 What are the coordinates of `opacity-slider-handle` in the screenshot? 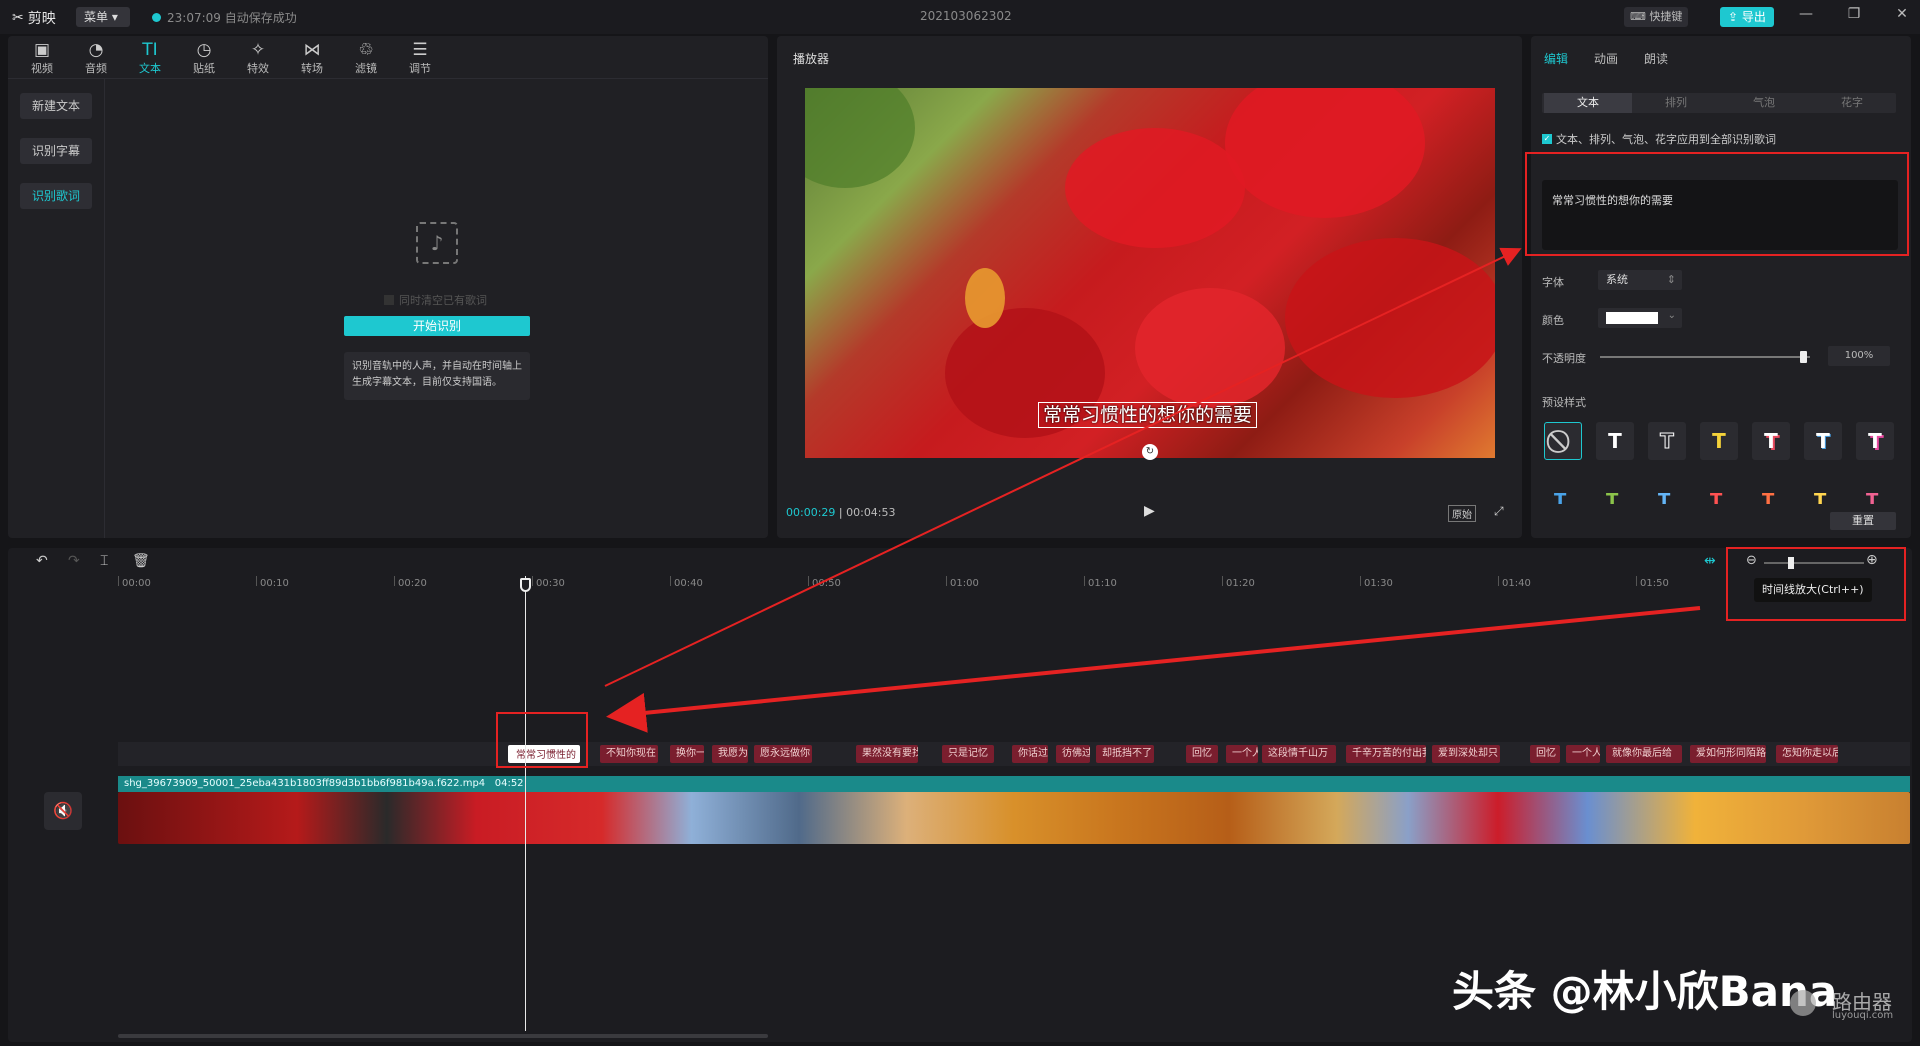 It's located at (1803, 357).